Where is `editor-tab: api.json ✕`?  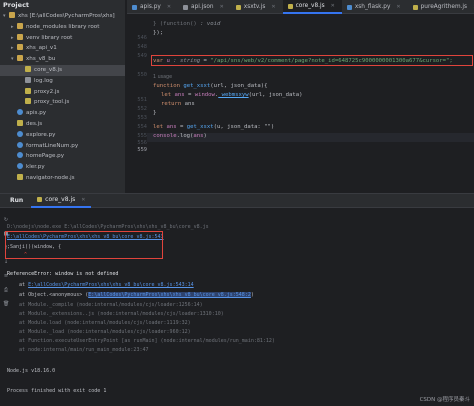
editor-tab: api.json ✕ is located at coordinates (204, 7).